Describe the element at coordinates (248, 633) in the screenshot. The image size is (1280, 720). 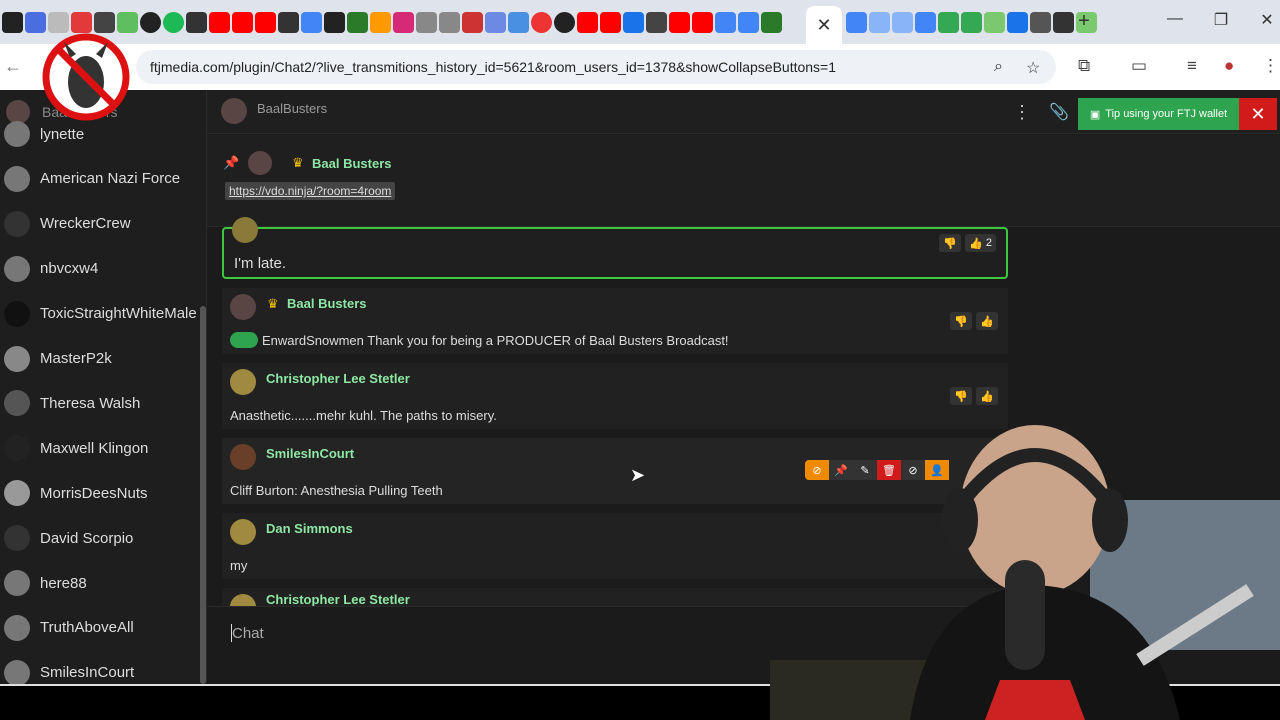
I see `chat-input-placeholder: Chat` at that location.